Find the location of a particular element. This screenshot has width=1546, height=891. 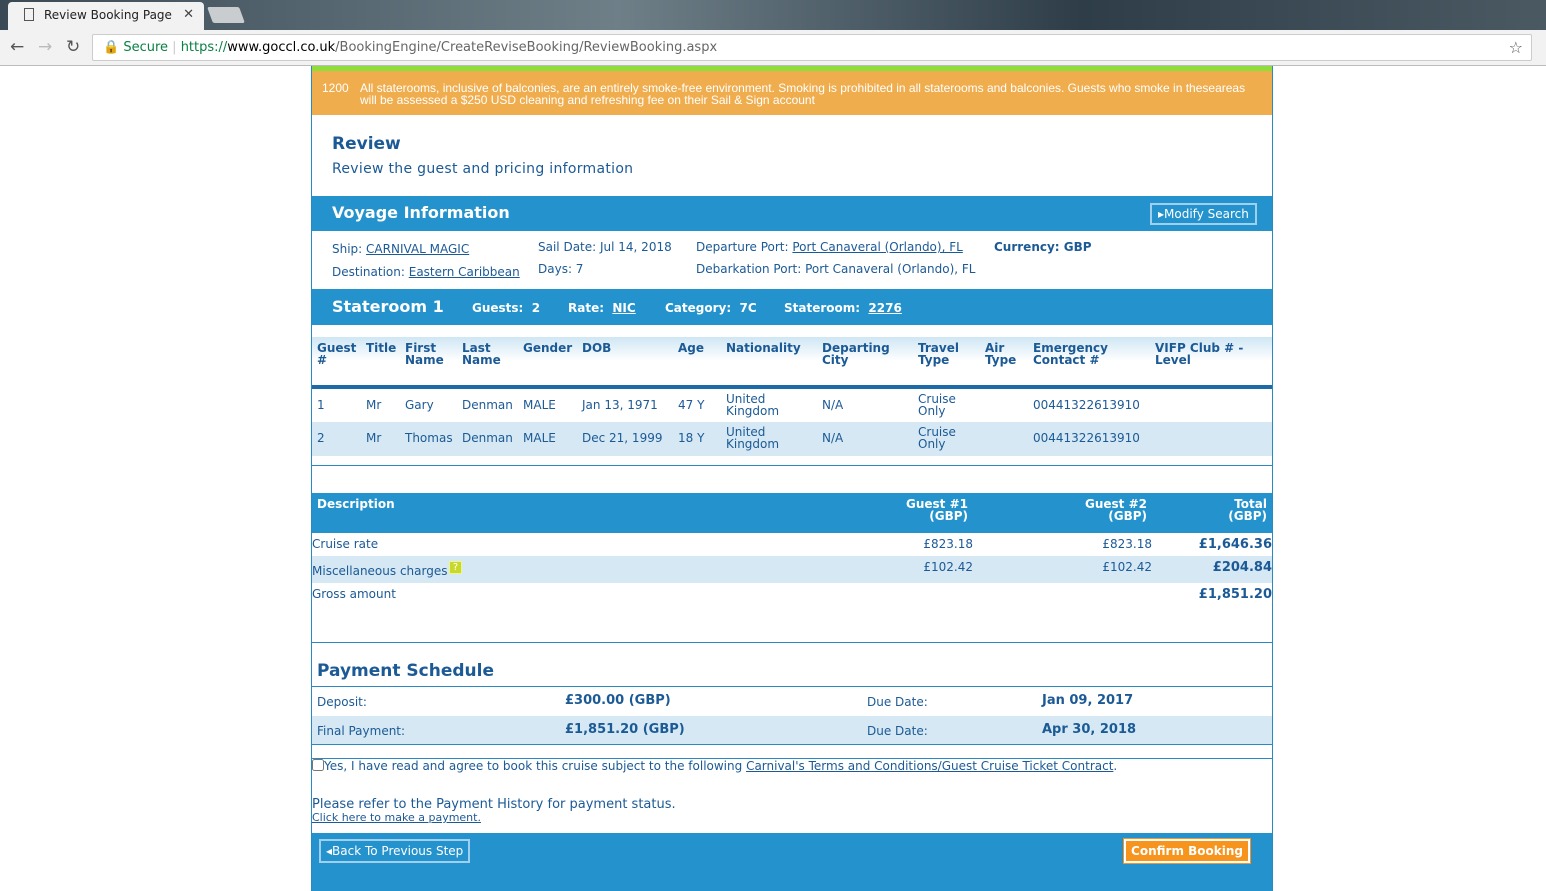

table-cell: Thomas is located at coordinates (429, 438).